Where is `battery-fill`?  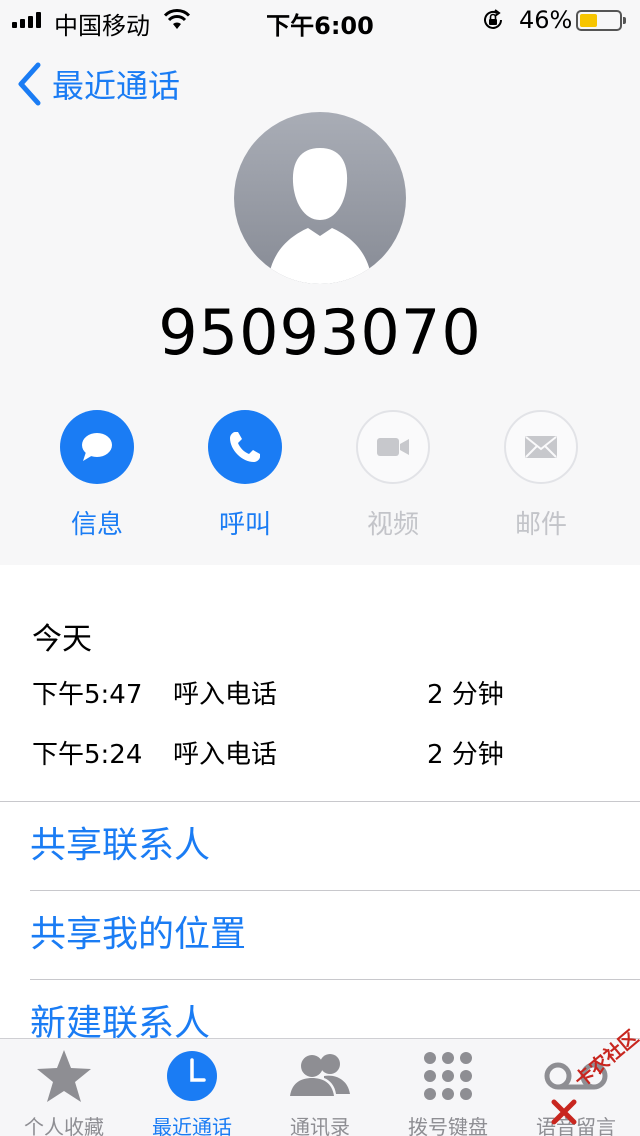 battery-fill is located at coordinates (588, 20).